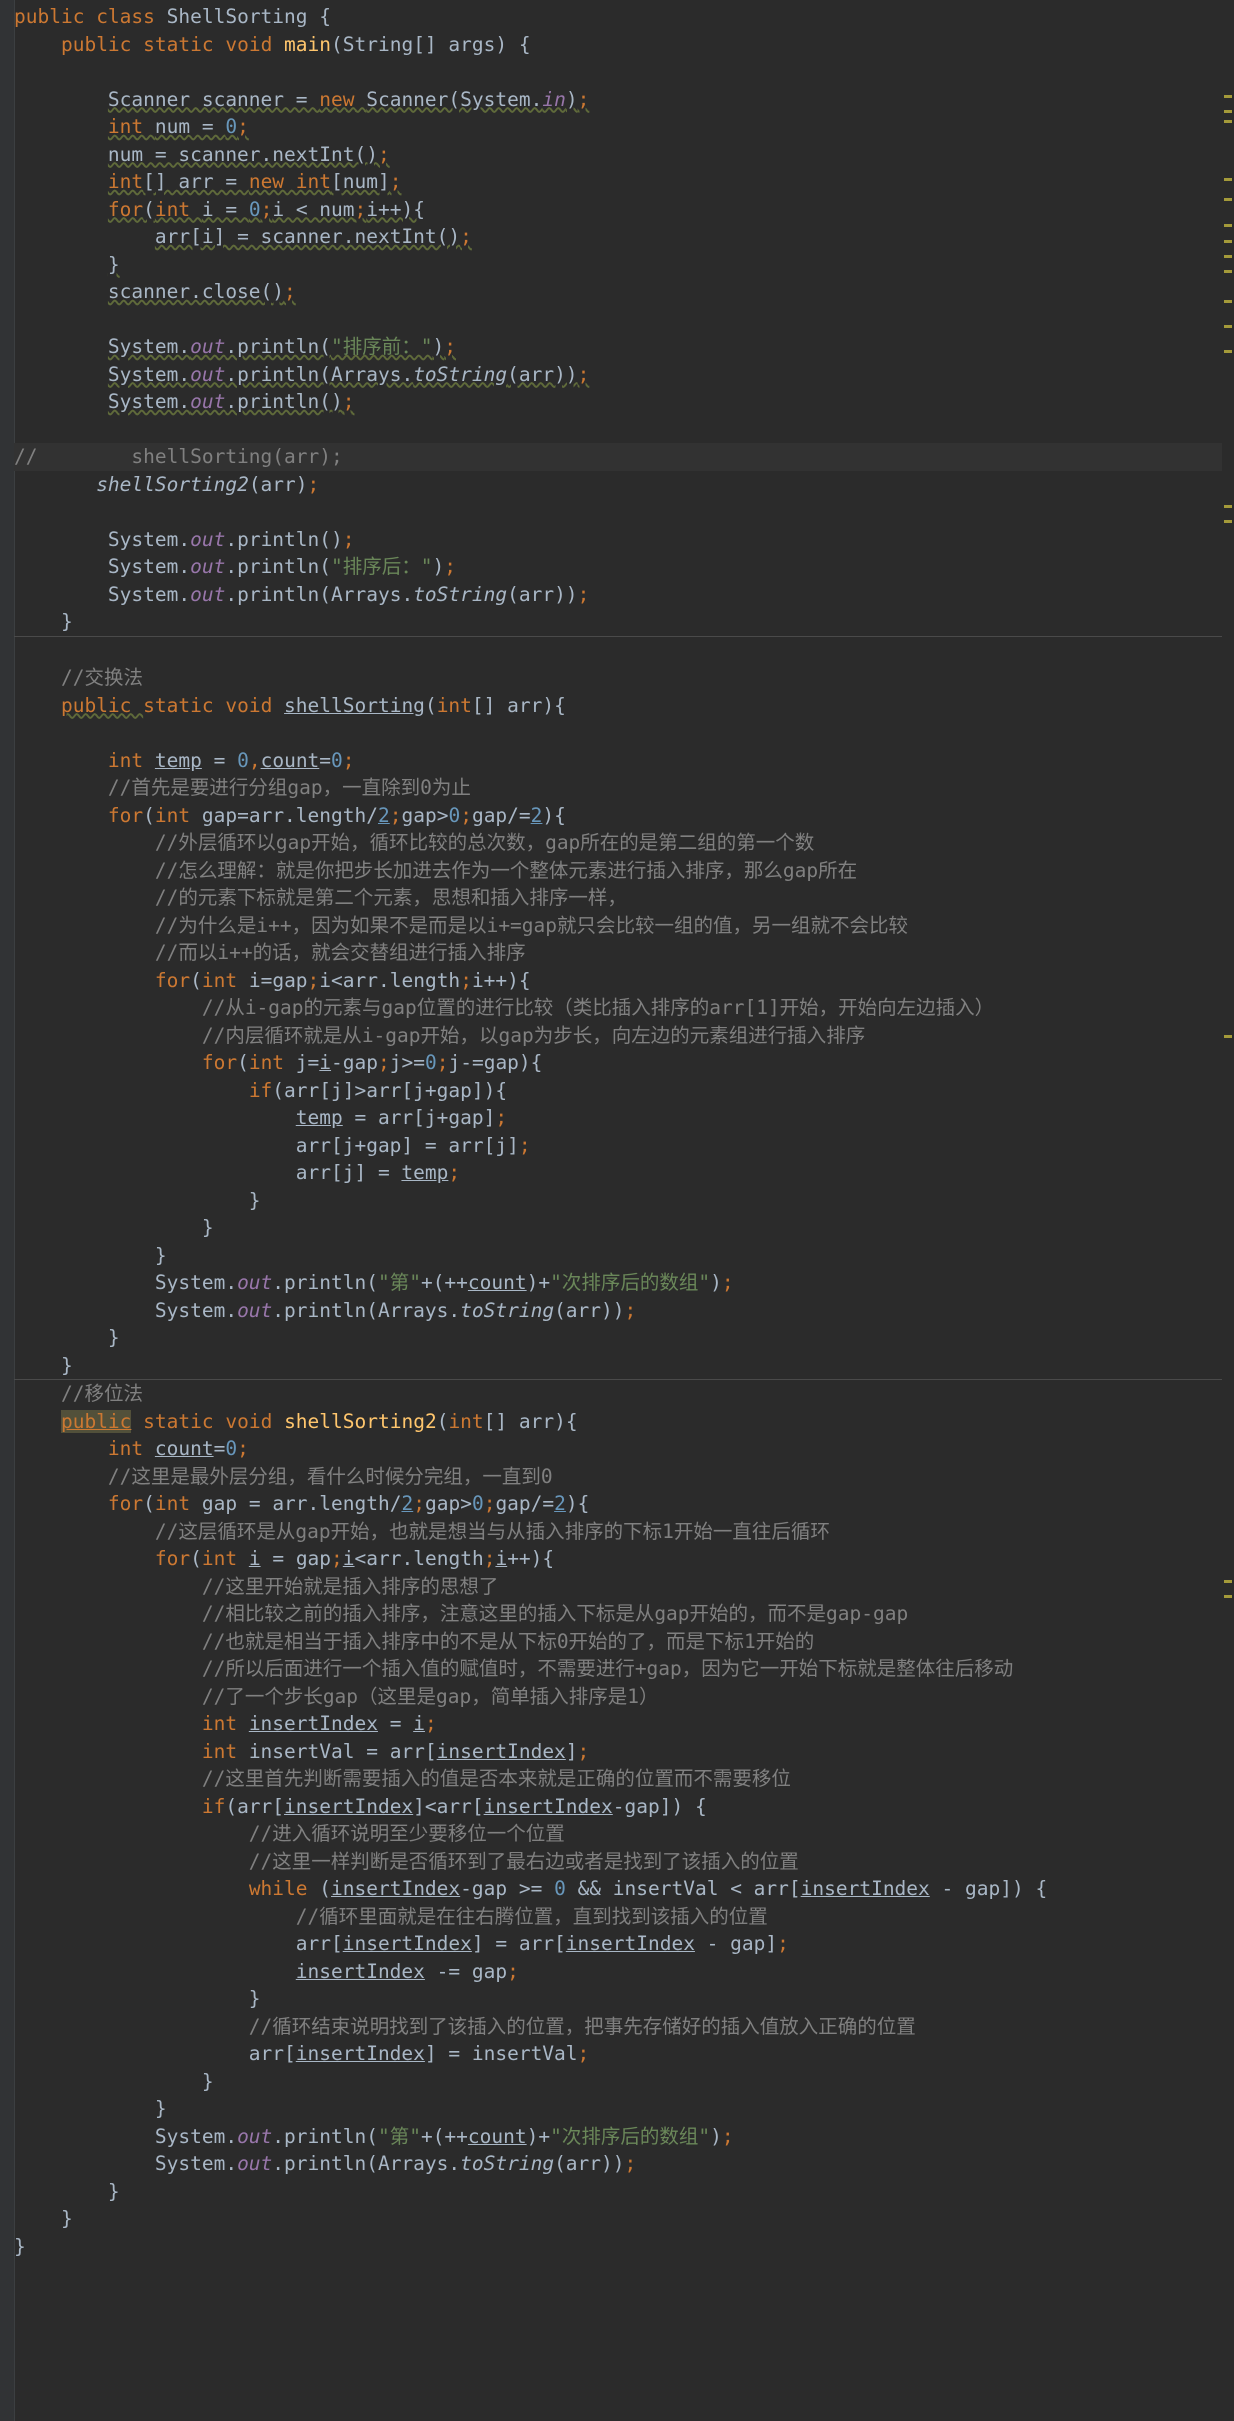 This screenshot has height=2421, width=1234. Describe the element at coordinates (618, 1118) in the screenshot. I see `code-line: temp = arr[j+gap];` at that location.